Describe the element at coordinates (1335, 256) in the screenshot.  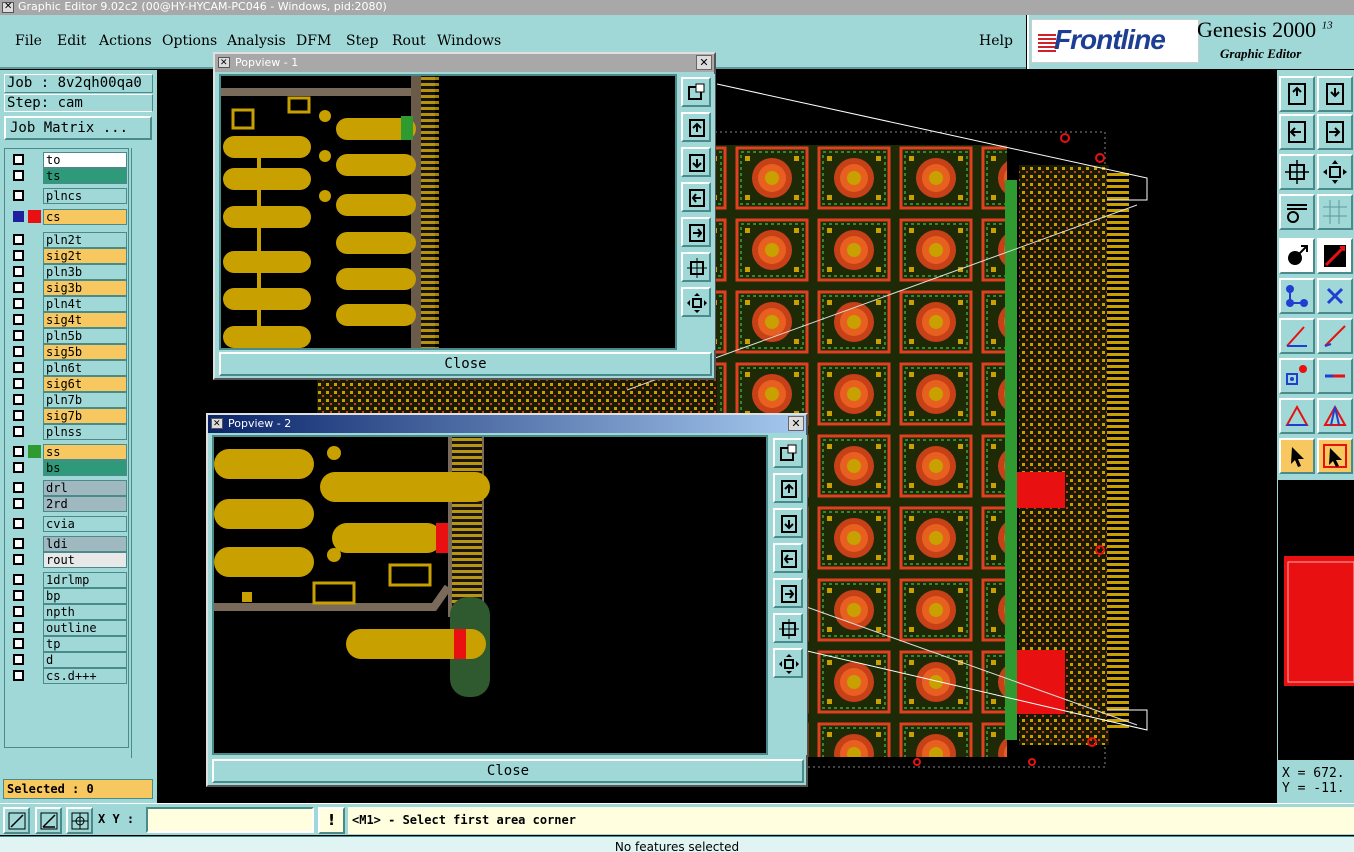
I see `measure-icon` at that location.